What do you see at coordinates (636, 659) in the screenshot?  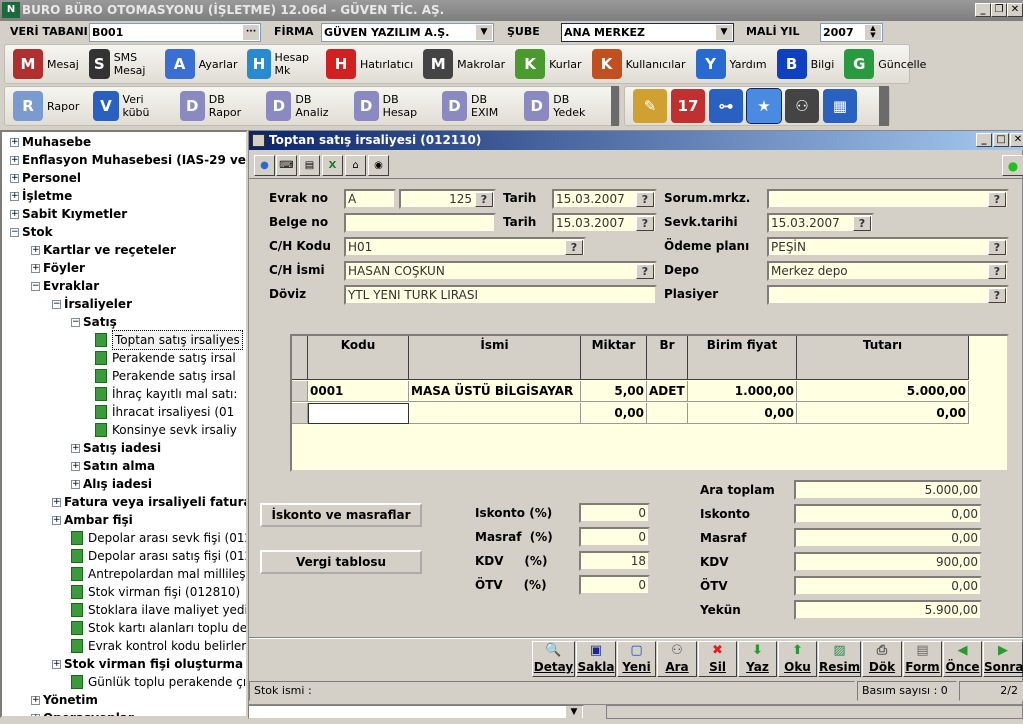 I see `yeni-button: ▢ Yeni` at bounding box center [636, 659].